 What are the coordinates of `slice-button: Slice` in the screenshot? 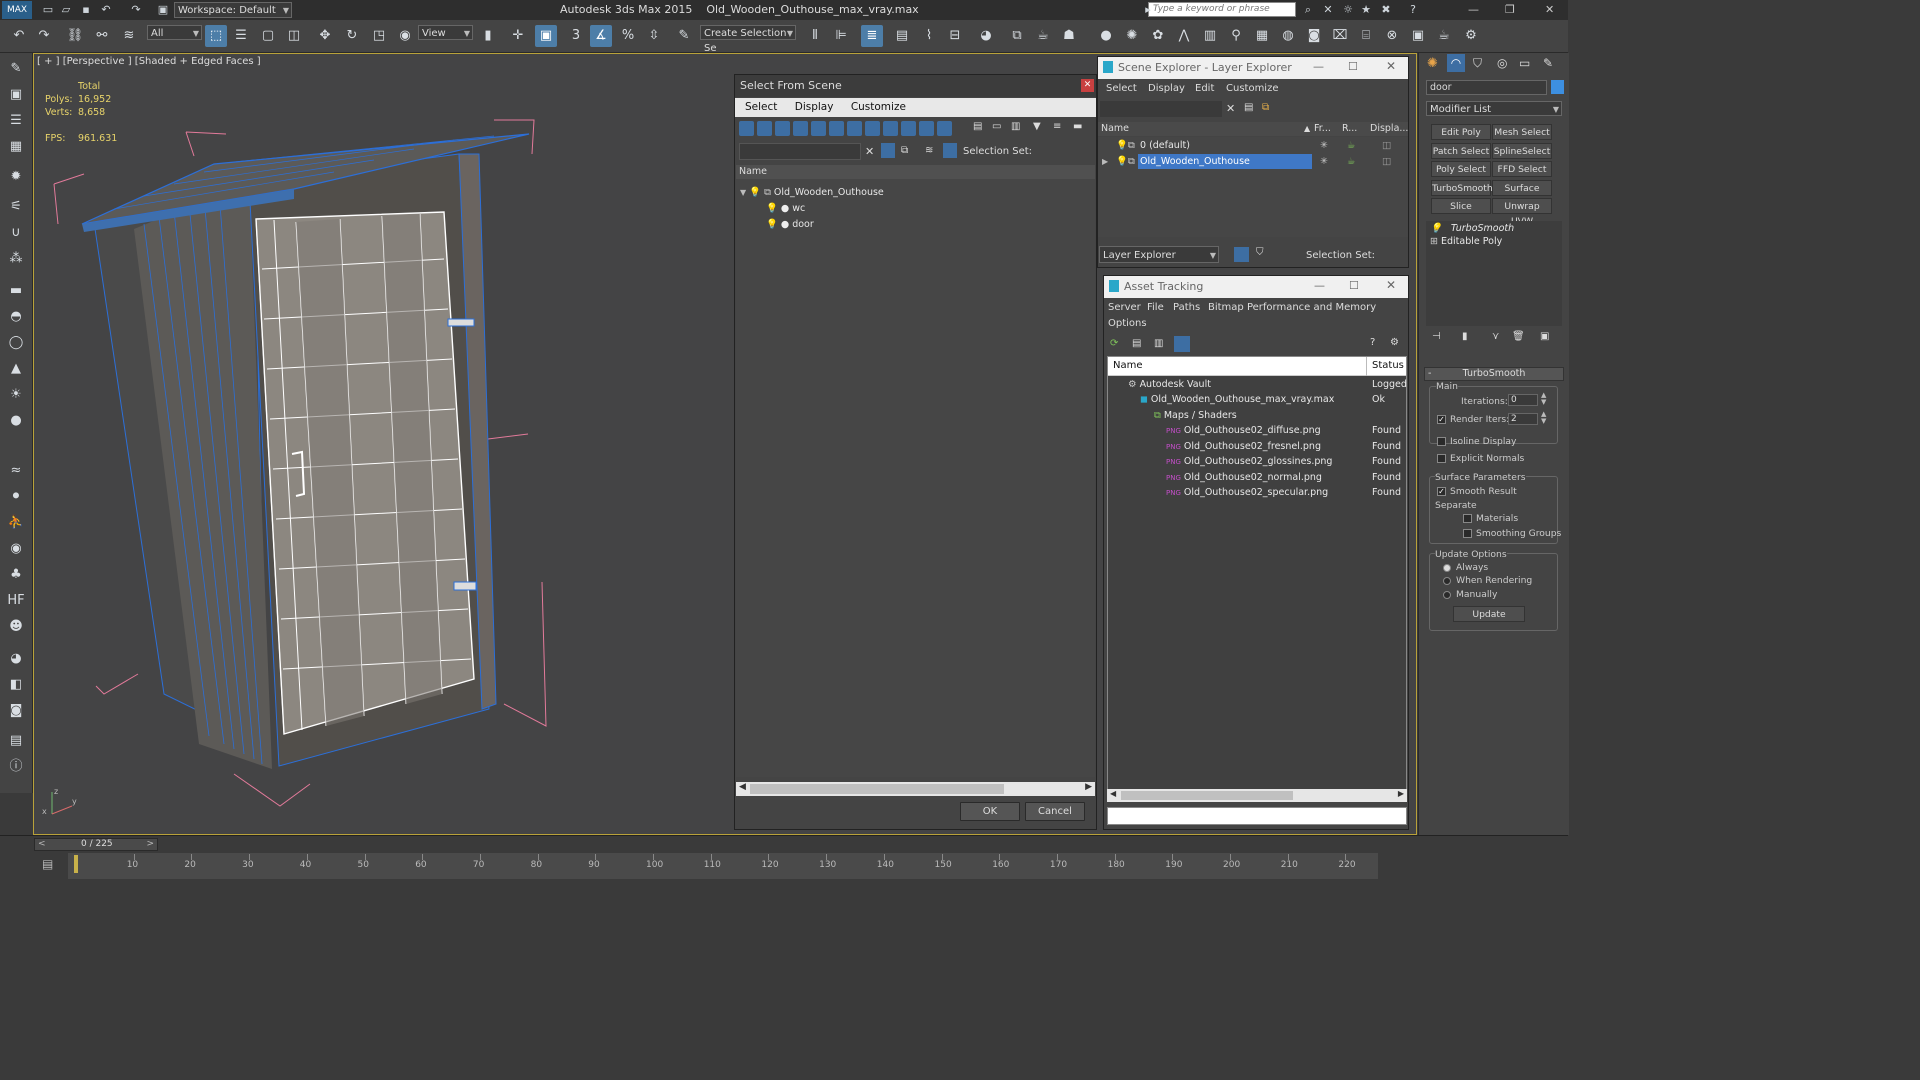 It's located at (1461, 206).